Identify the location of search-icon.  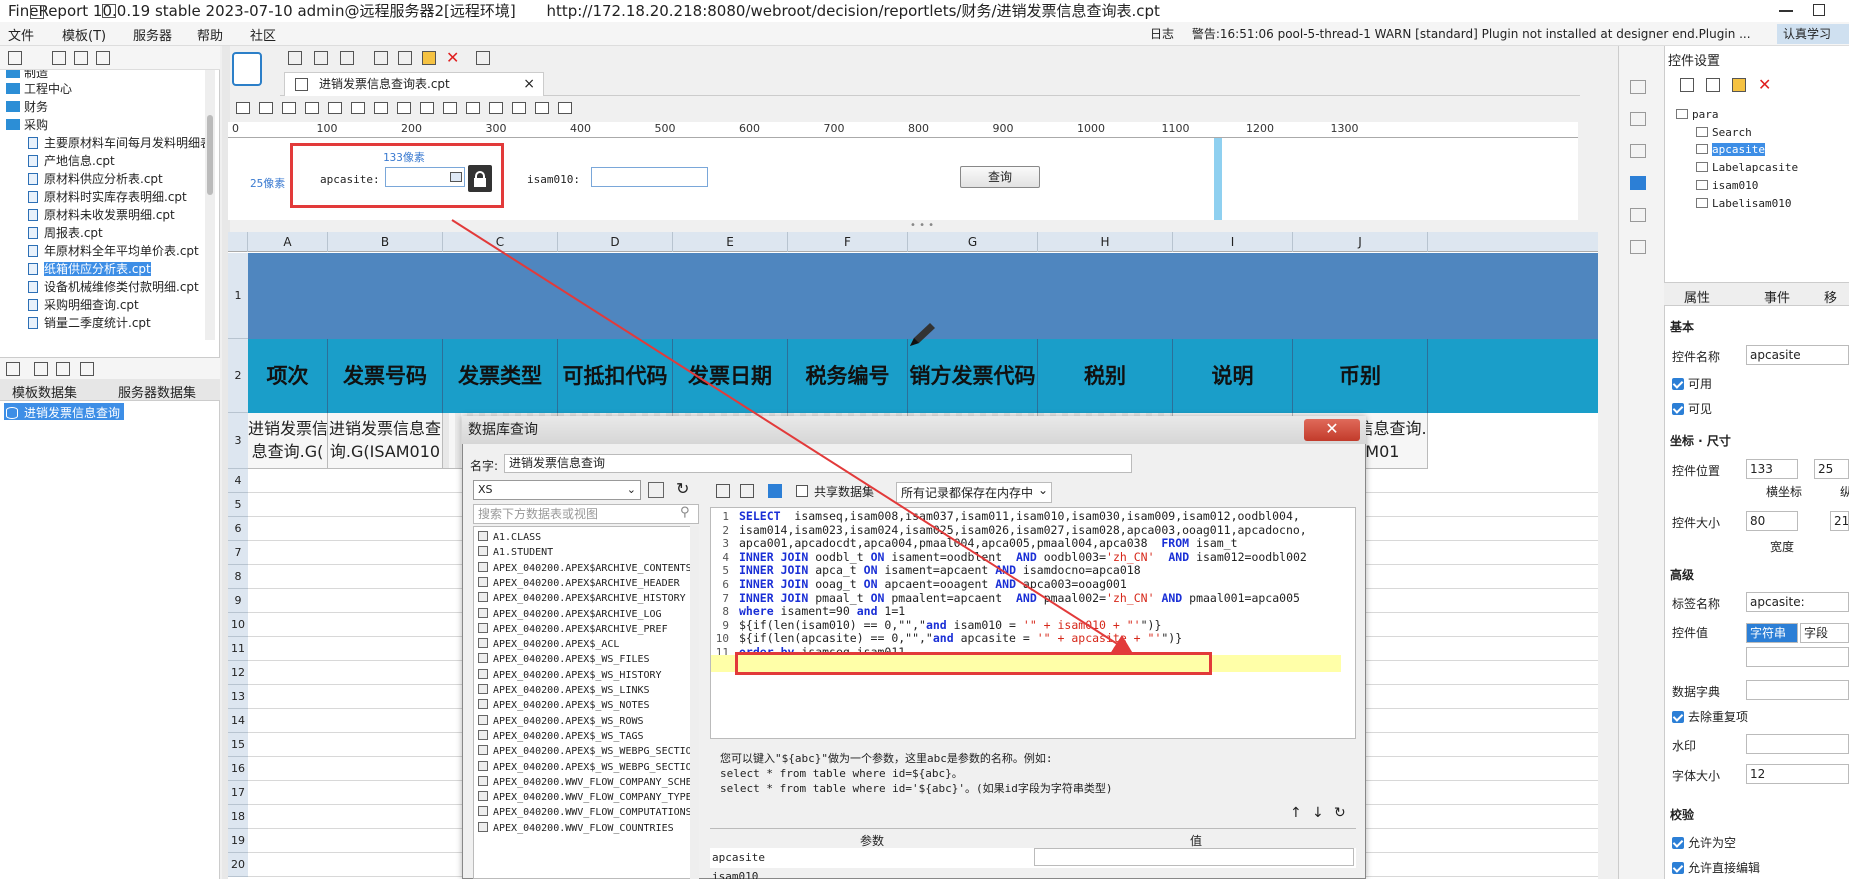
(109, 11).